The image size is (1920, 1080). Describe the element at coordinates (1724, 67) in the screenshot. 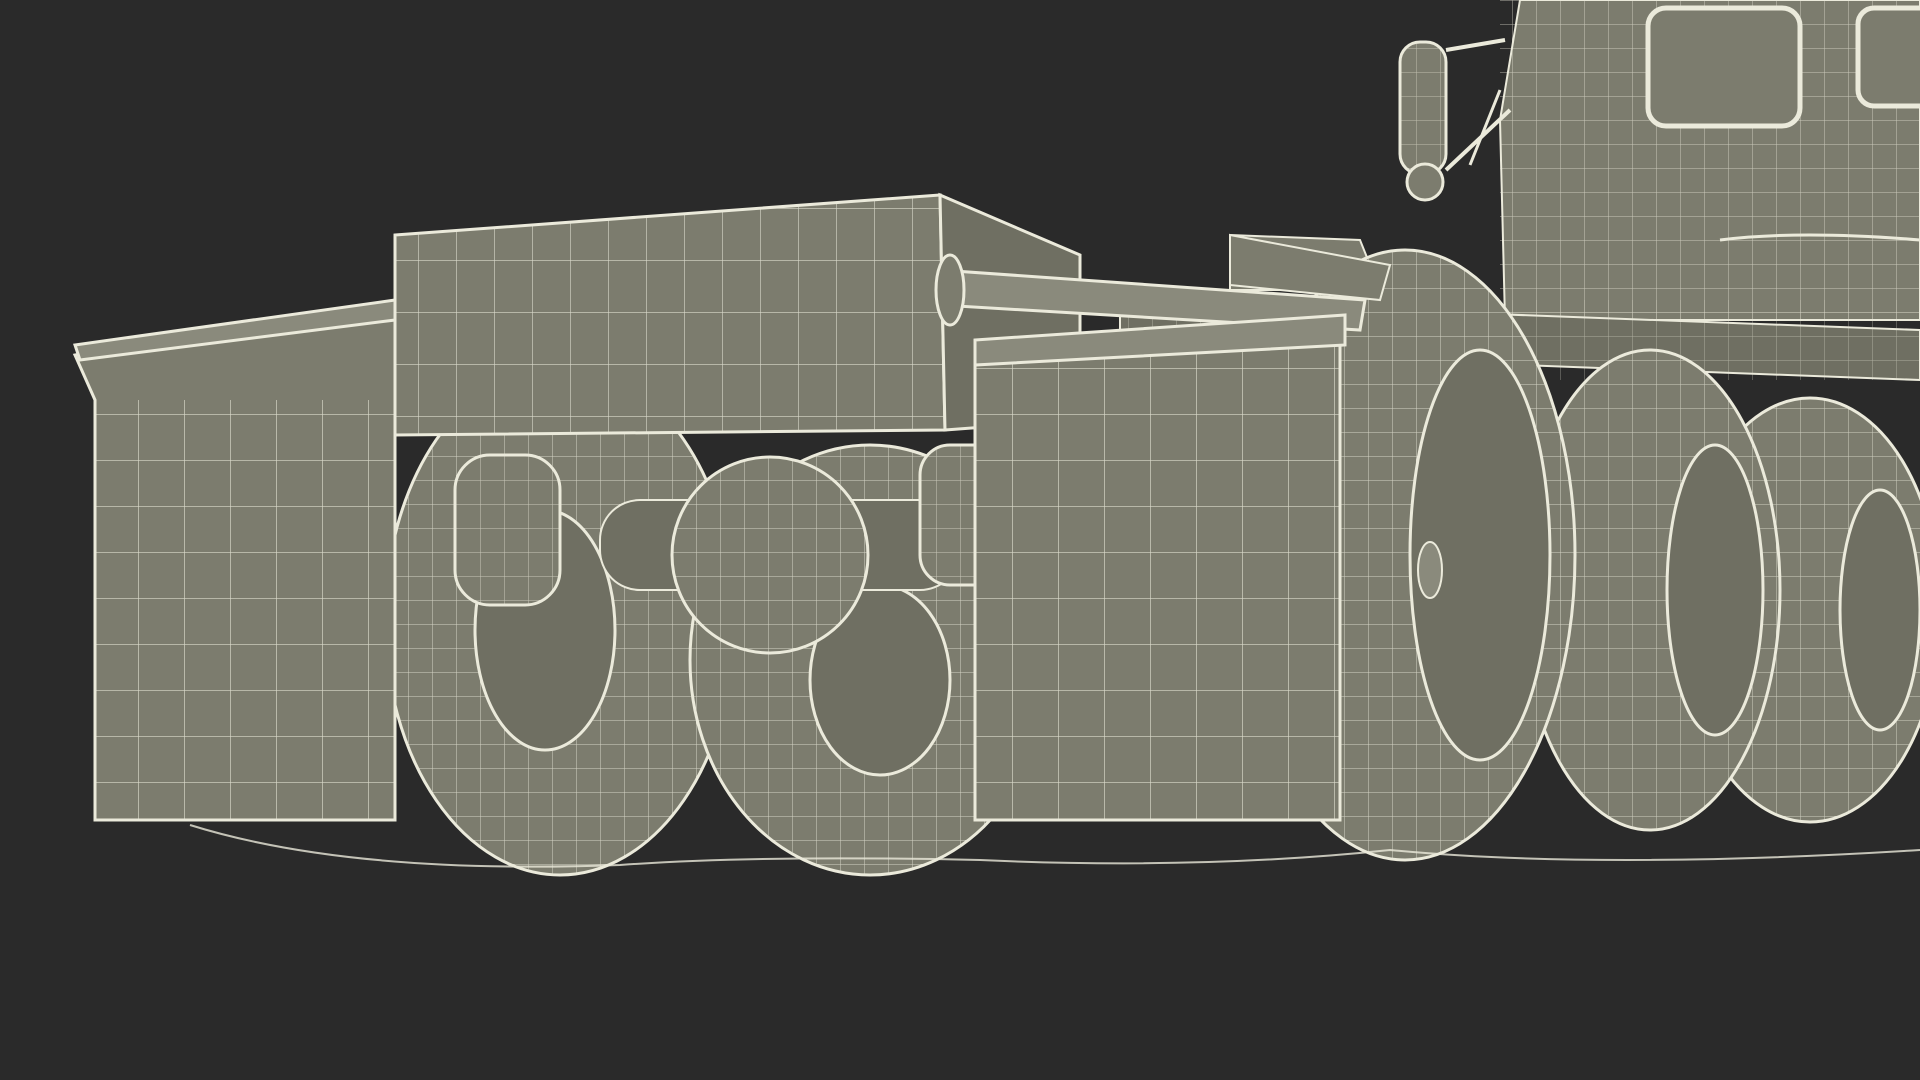

I see `cab-window-left` at that location.